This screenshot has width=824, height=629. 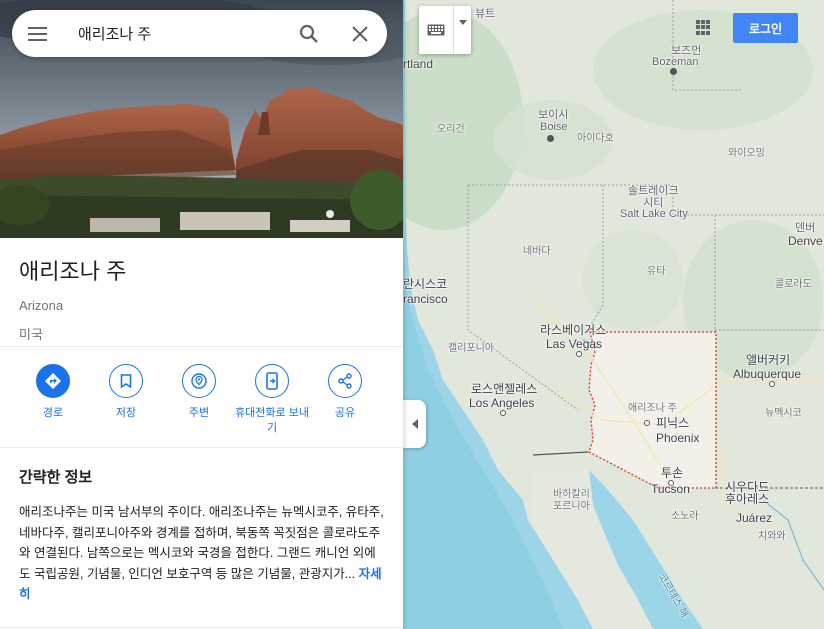 What do you see at coordinates (793, 284) in the screenshot?
I see `map-label-colorado: 콜로라도` at bounding box center [793, 284].